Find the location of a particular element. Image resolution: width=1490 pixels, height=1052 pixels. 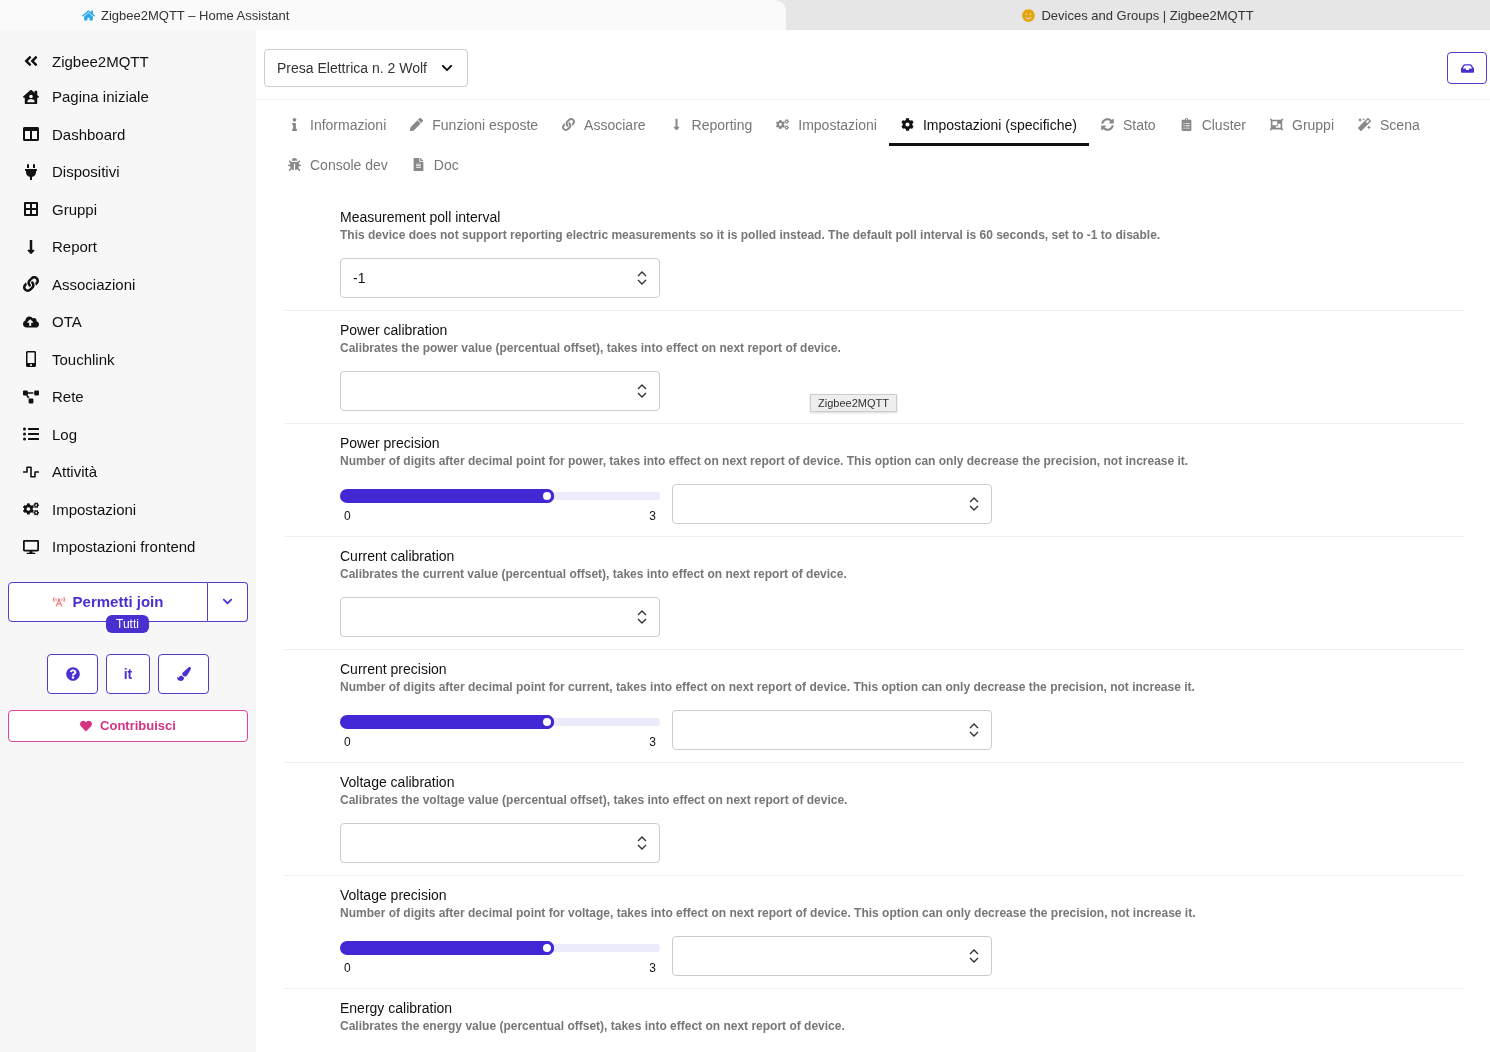

inbox-icon is located at coordinates (1467, 68).